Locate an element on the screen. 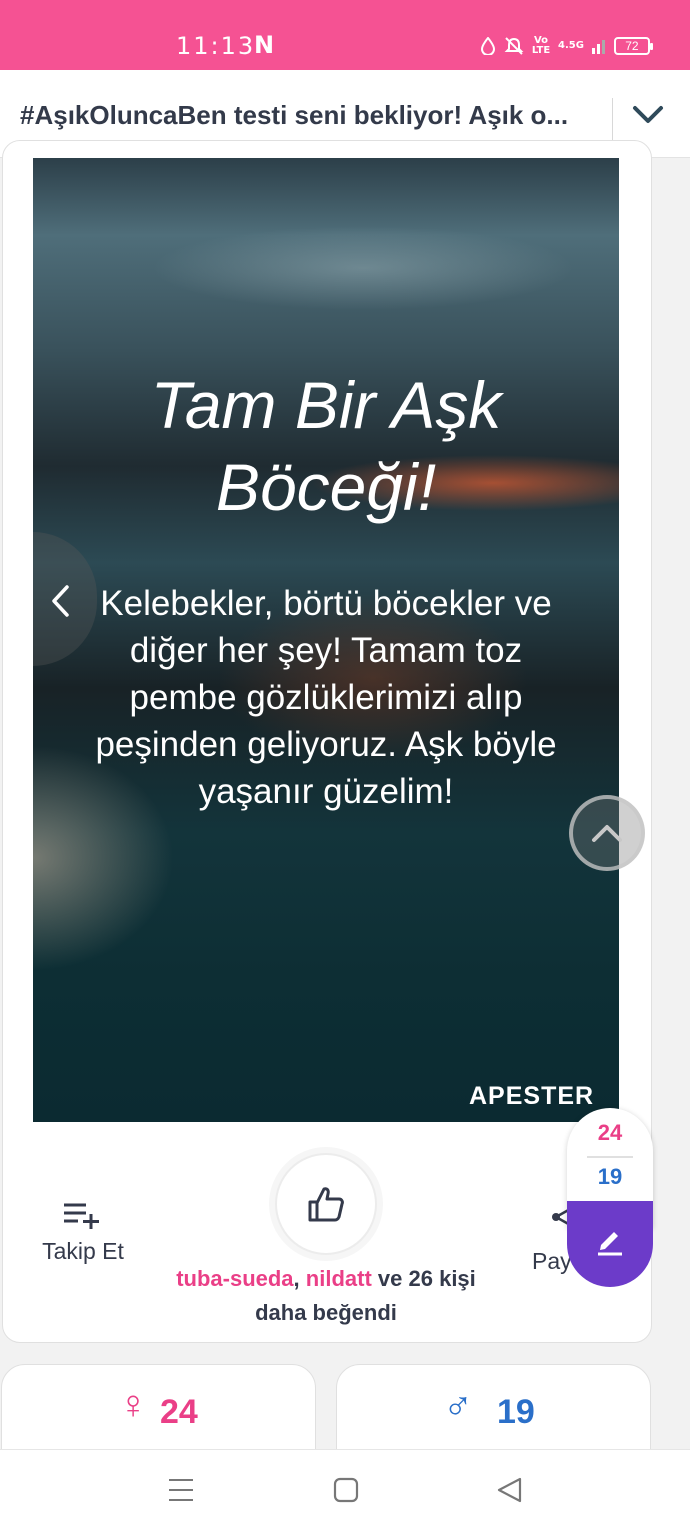 The height and width of the screenshot is (1533, 690). home-square-icon is located at coordinates (346, 1492).